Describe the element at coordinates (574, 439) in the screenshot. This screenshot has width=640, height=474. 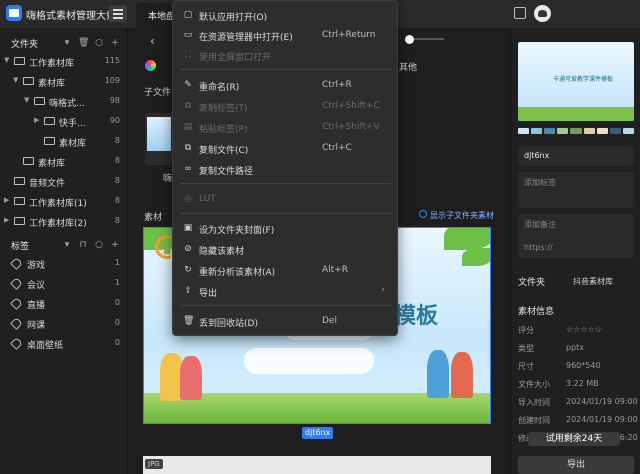
I see `trial-remaining-badge: 试用剩余24天` at that location.